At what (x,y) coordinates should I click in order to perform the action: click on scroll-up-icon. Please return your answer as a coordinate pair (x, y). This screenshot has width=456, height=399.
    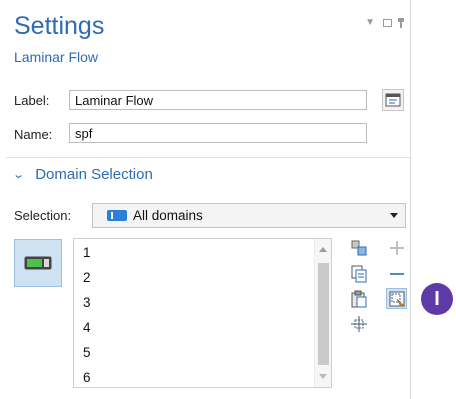
    Looking at the image, I should click on (323, 249).